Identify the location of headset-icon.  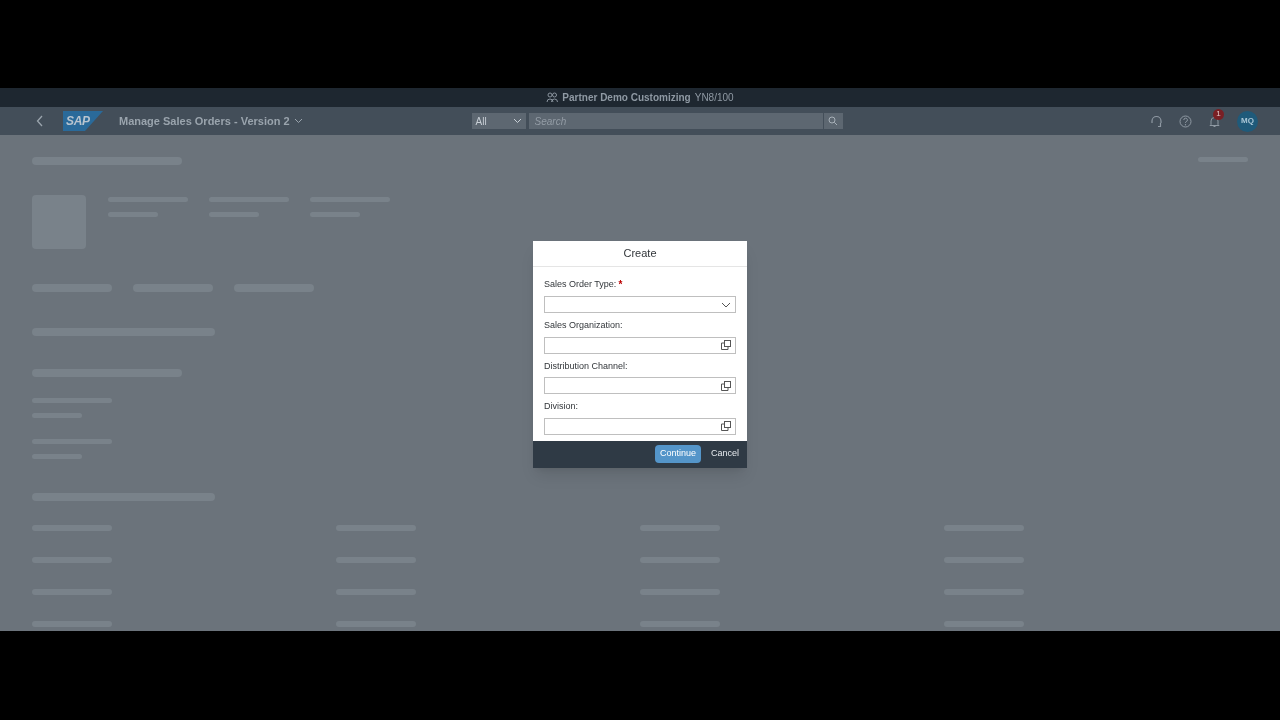
(1156, 121).